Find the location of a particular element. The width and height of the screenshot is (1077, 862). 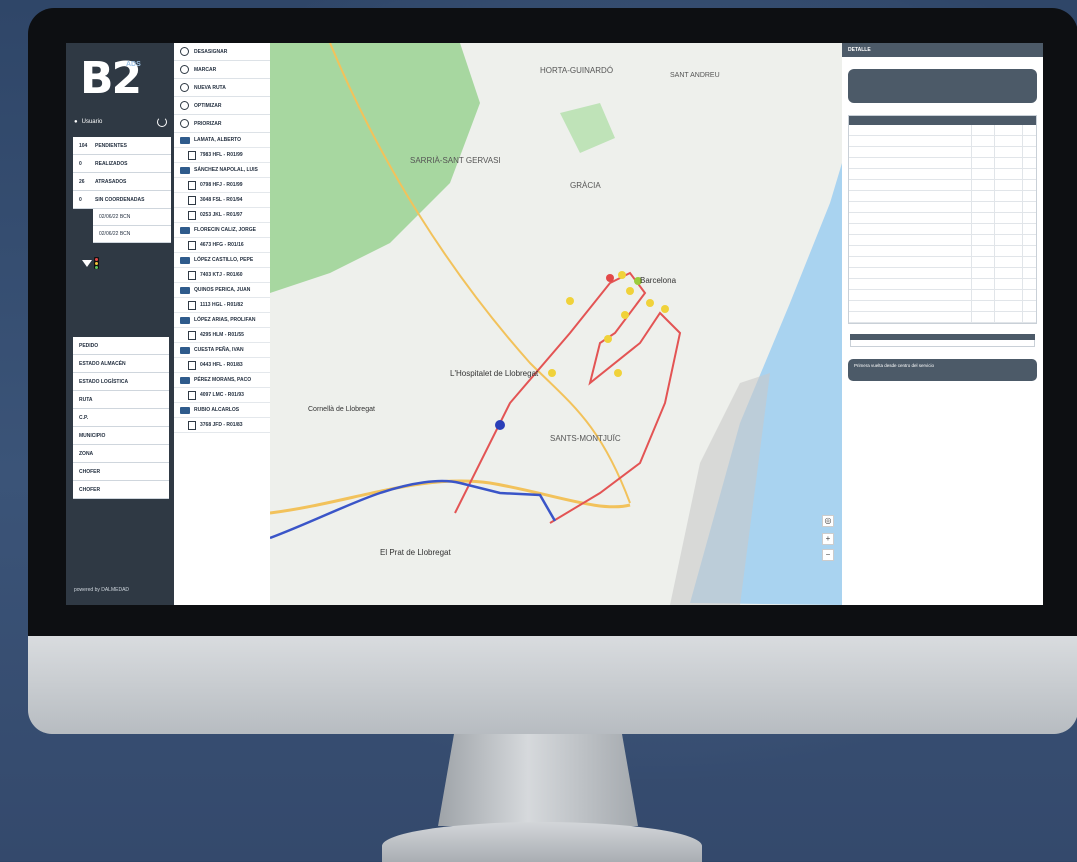

group-order-button: PEDIDO is located at coordinates (121, 346).